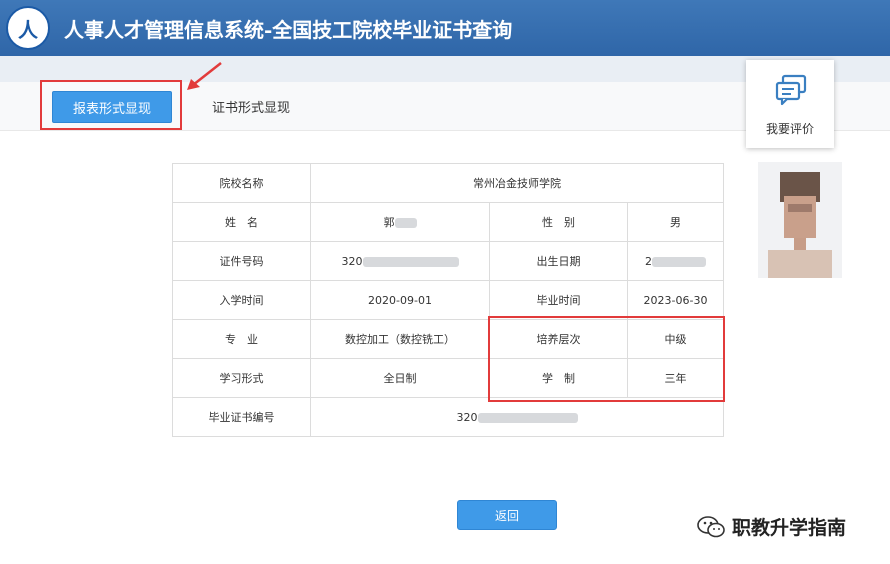 This screenshot has height=564, width=890. Describe the element at coordinates (467, 417) in the screenshot. I see `certificate-number-value: 320` at that location.